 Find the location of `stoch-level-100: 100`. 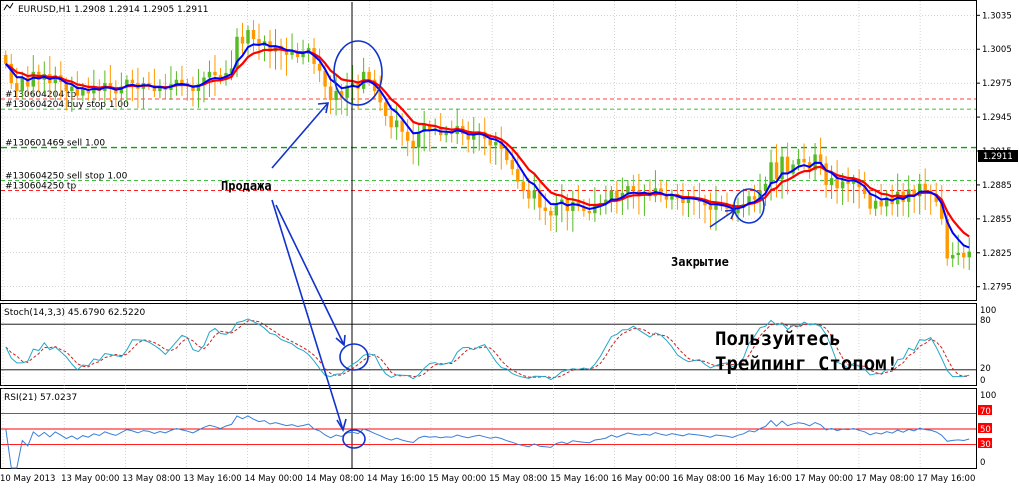

stoch-level-100: 100 is located at coordinates (988, 311).